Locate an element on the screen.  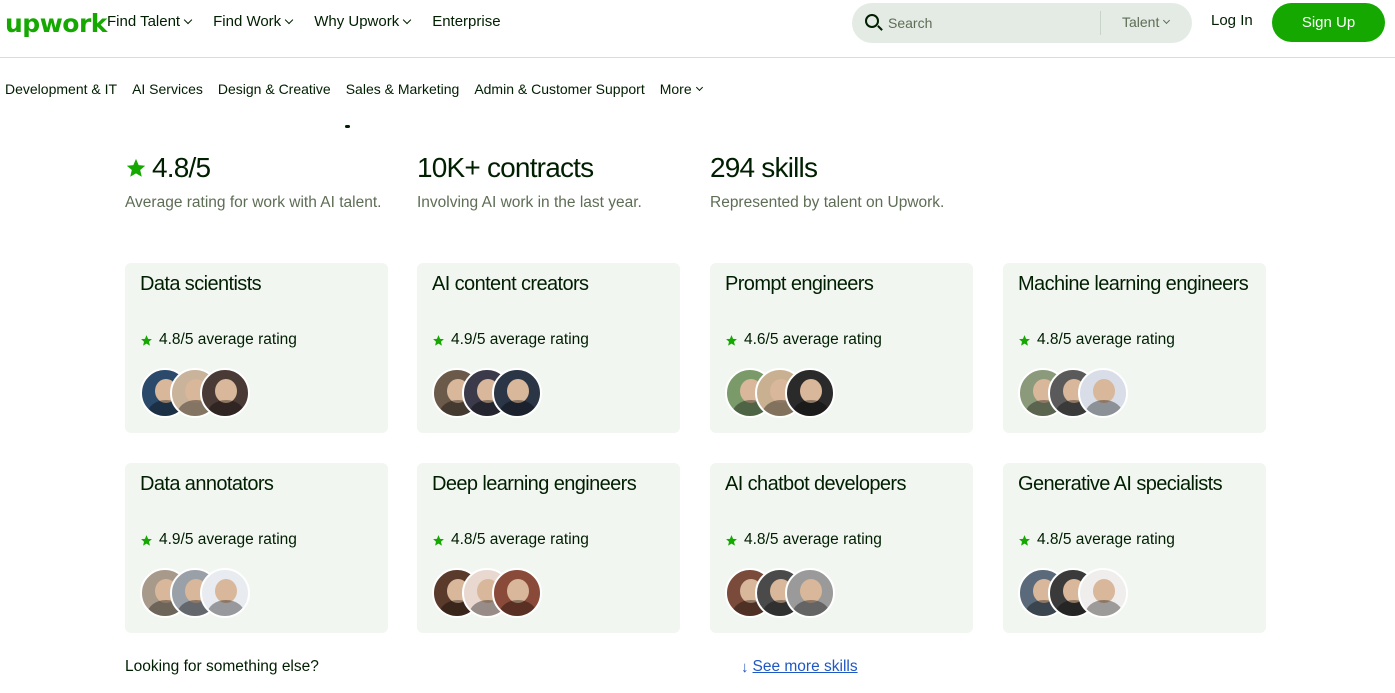
nav-find-talent: Find Talent is located at coordinates (150, 21).